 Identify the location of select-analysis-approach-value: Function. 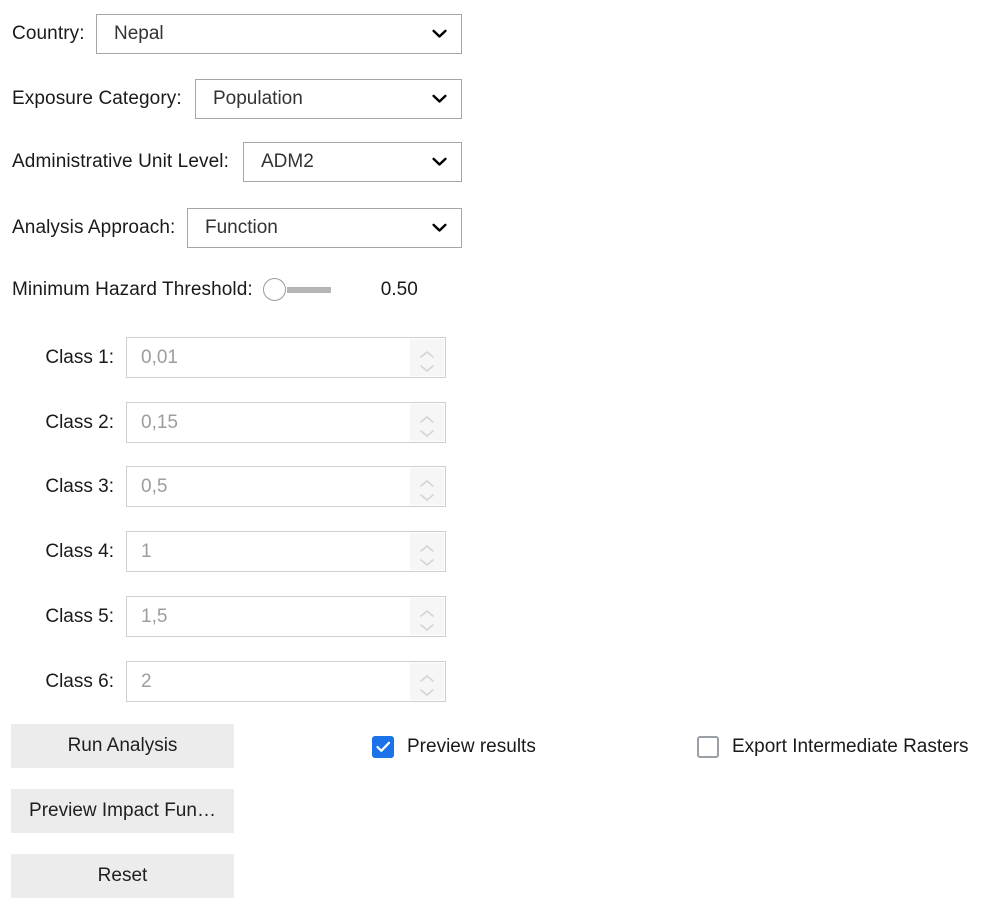
(241, 227).